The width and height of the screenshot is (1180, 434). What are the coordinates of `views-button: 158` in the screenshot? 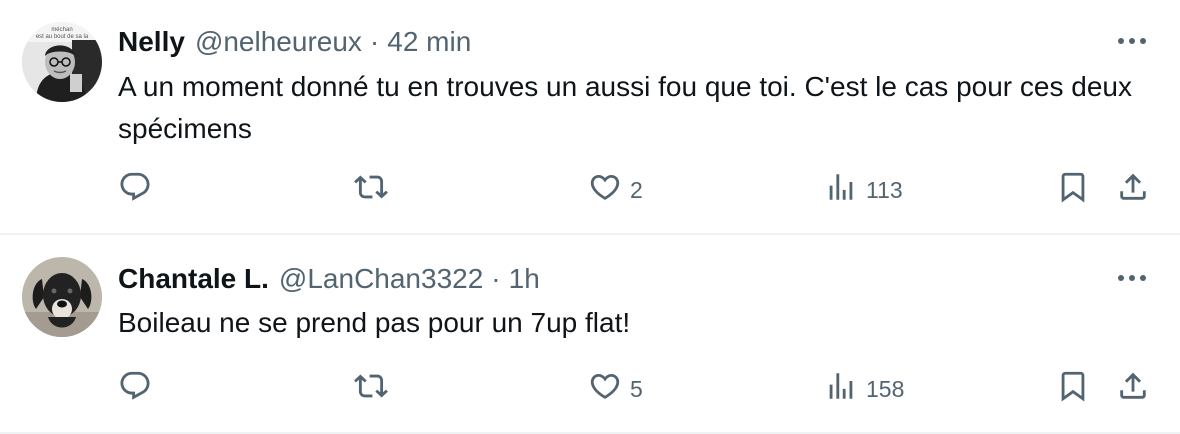 It's located at (864, 389).